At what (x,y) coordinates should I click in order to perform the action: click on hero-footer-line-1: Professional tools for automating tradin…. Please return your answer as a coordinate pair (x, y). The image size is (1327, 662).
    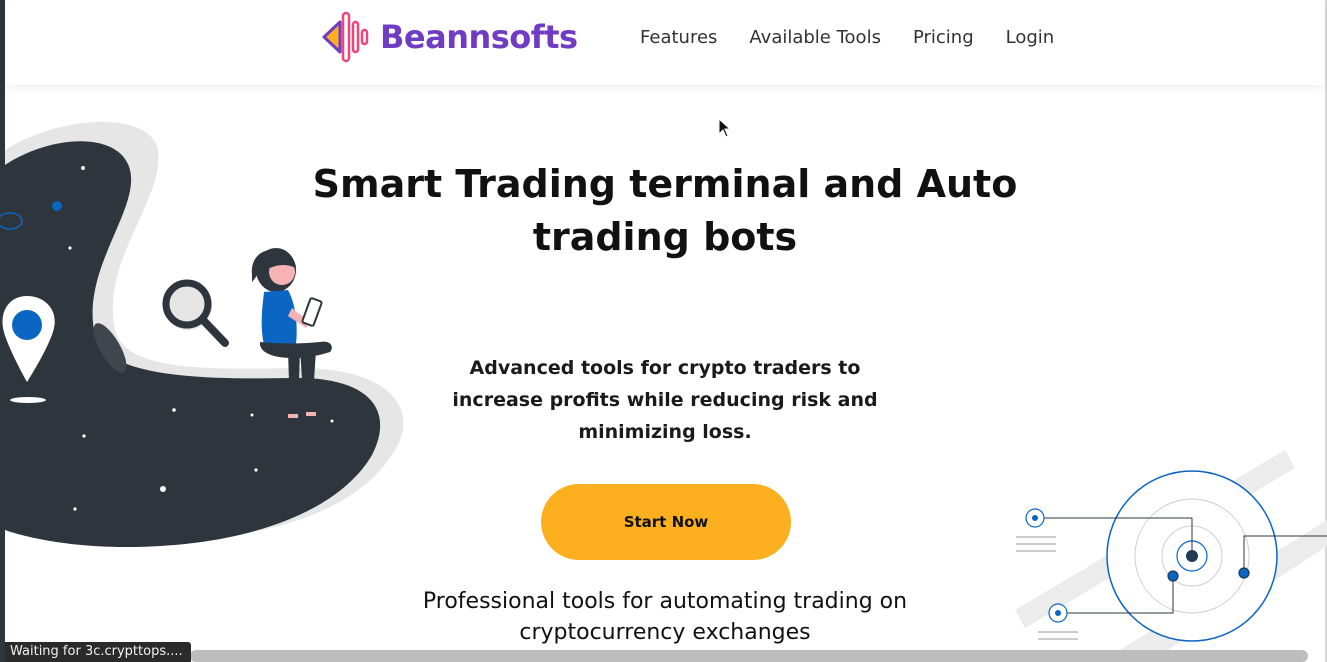
    Looking at the image, I should click on (665, 601).